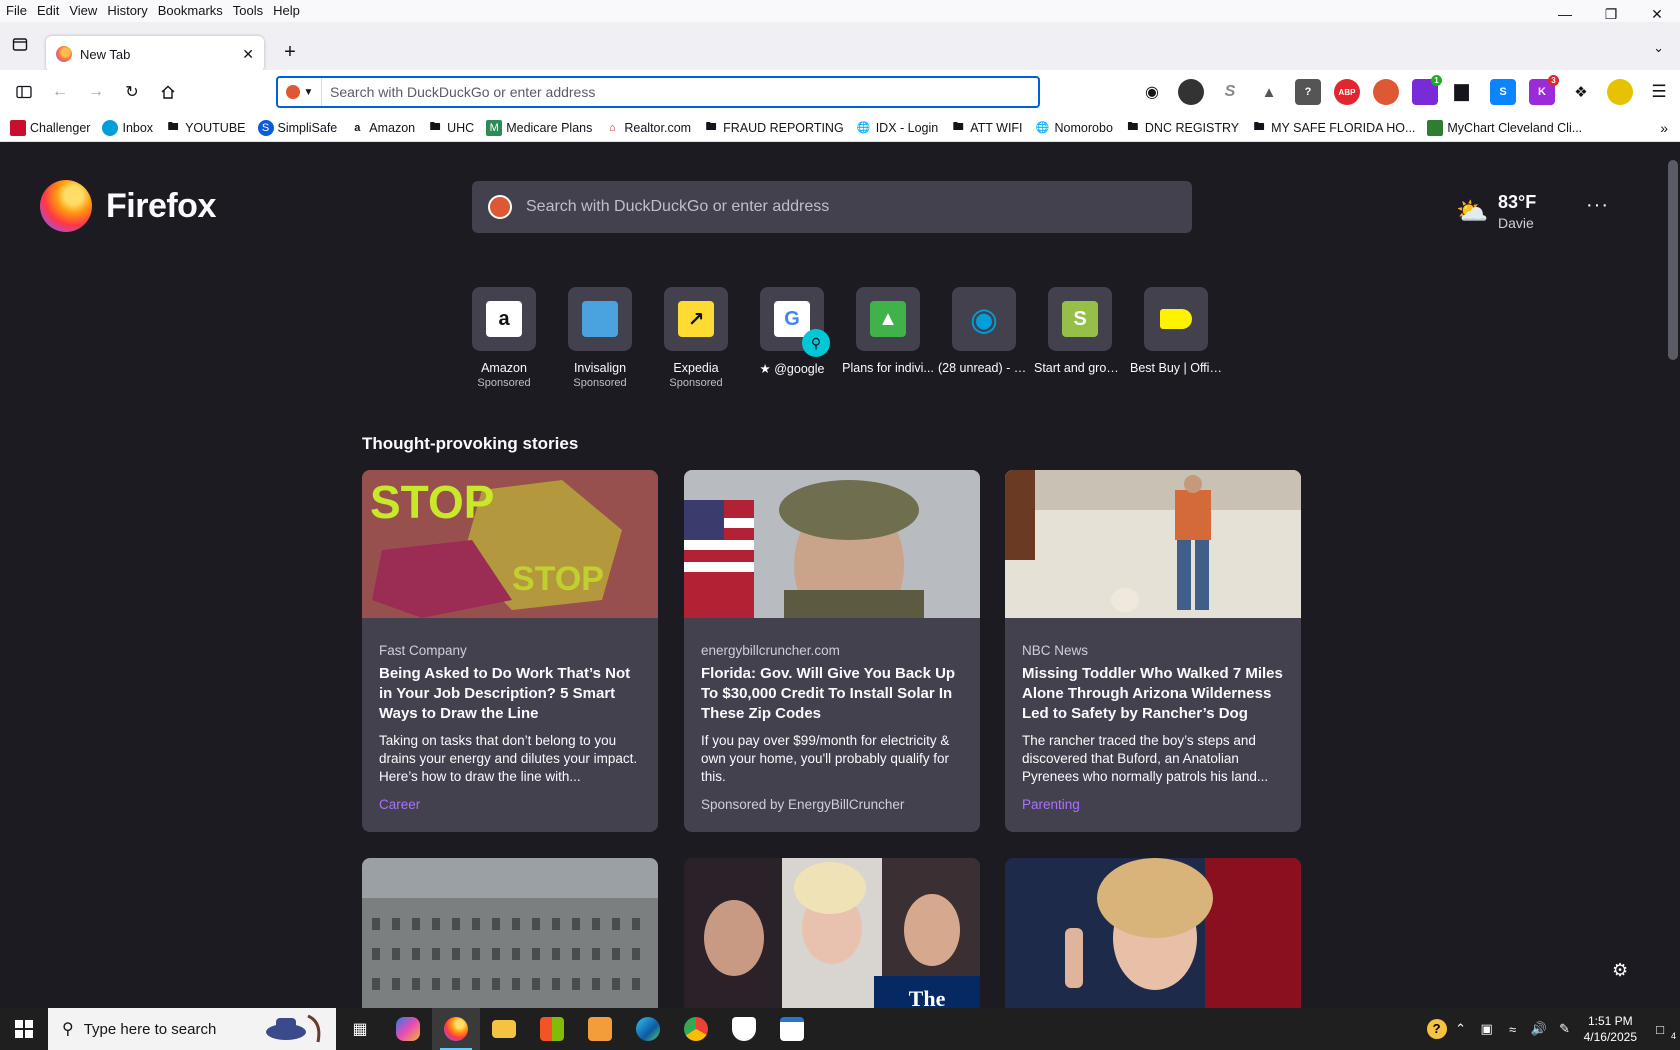  What do you see at coordinates (155, 54) in the screenshot?
I see `tab-new-tab: New Tab ✕` at bounding box center [155, 54].